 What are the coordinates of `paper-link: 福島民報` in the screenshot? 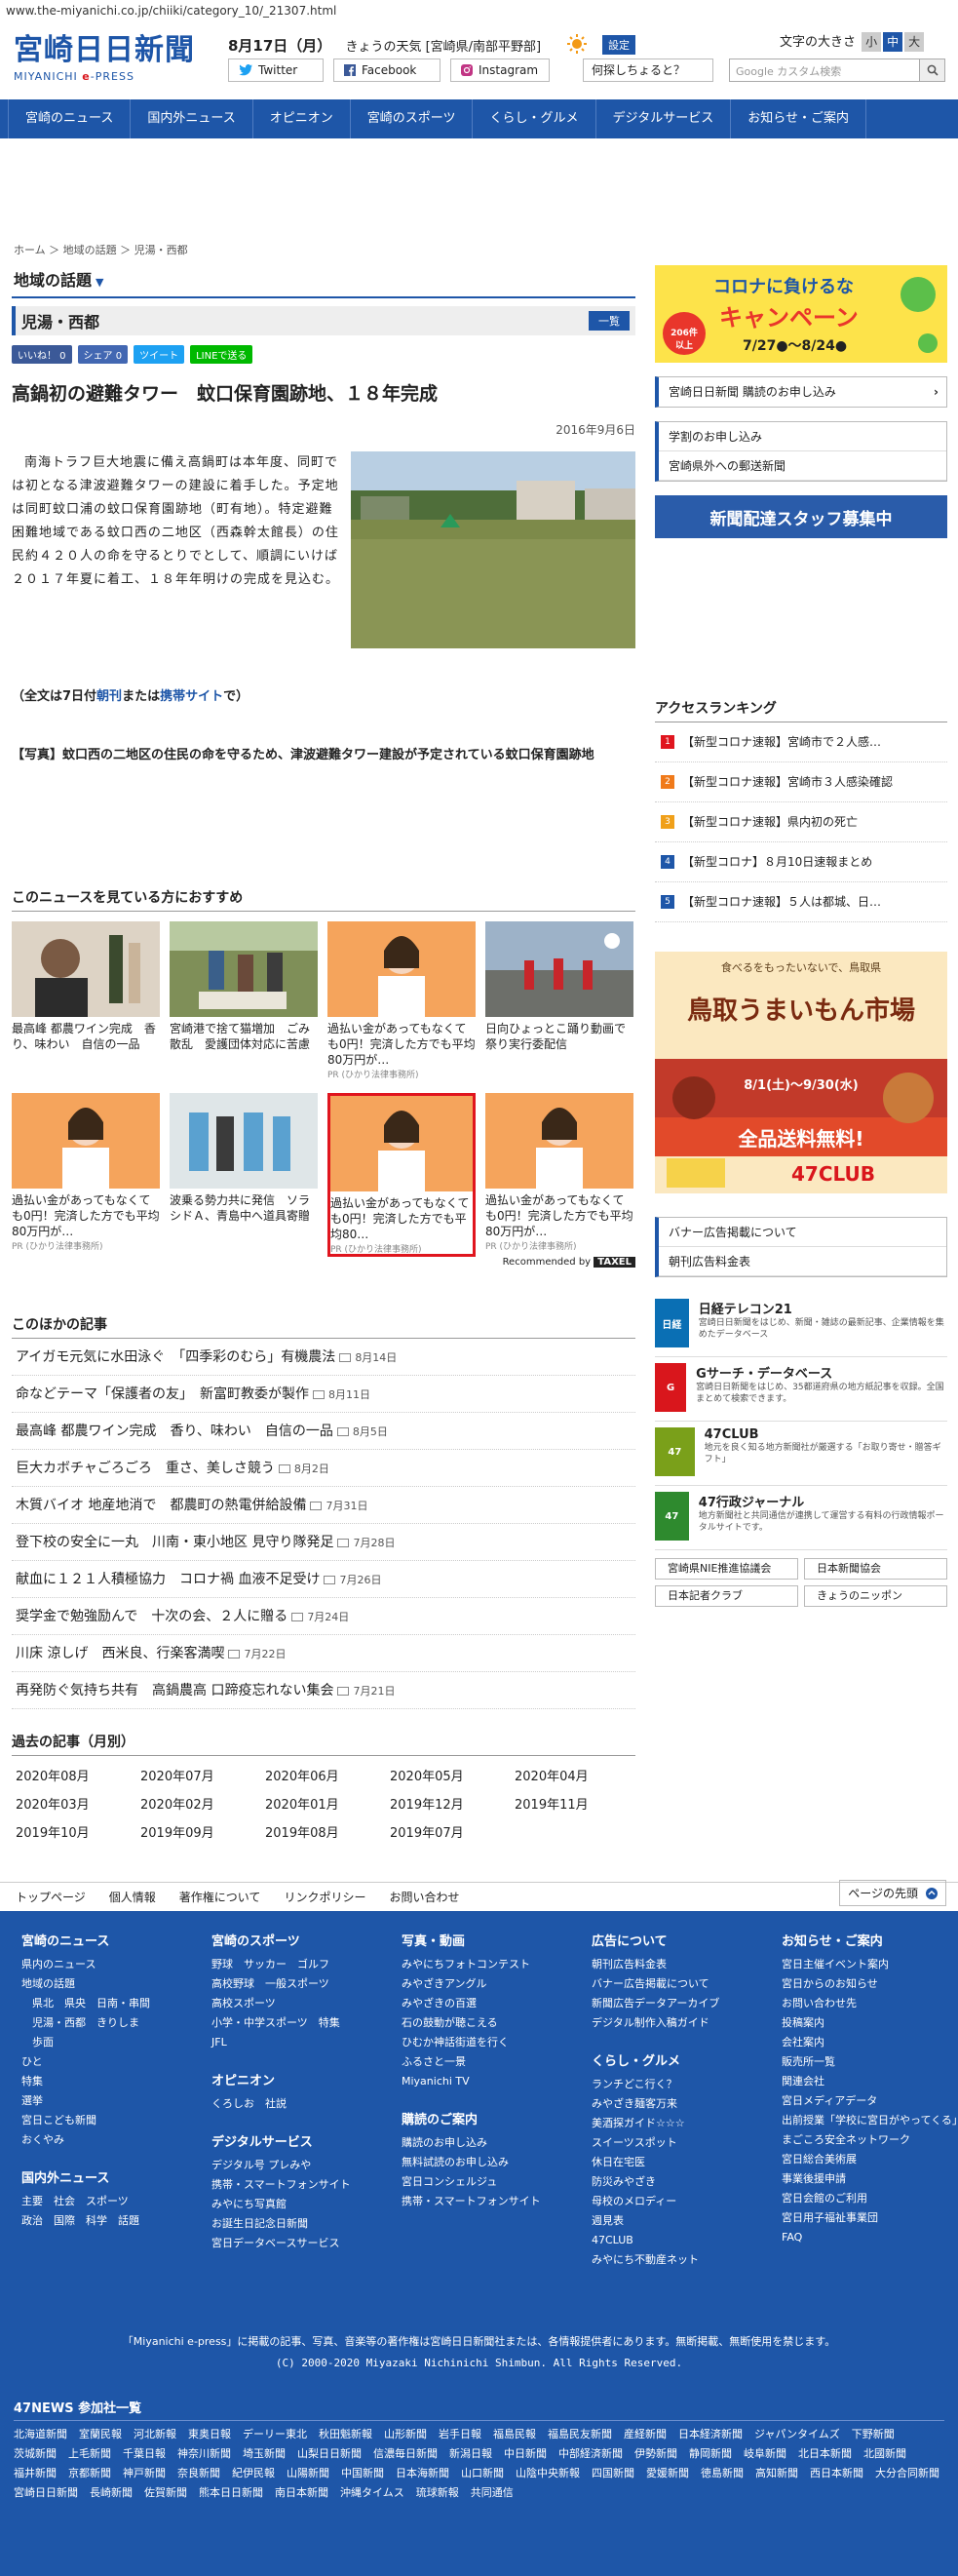 It's located at (514, 2434).